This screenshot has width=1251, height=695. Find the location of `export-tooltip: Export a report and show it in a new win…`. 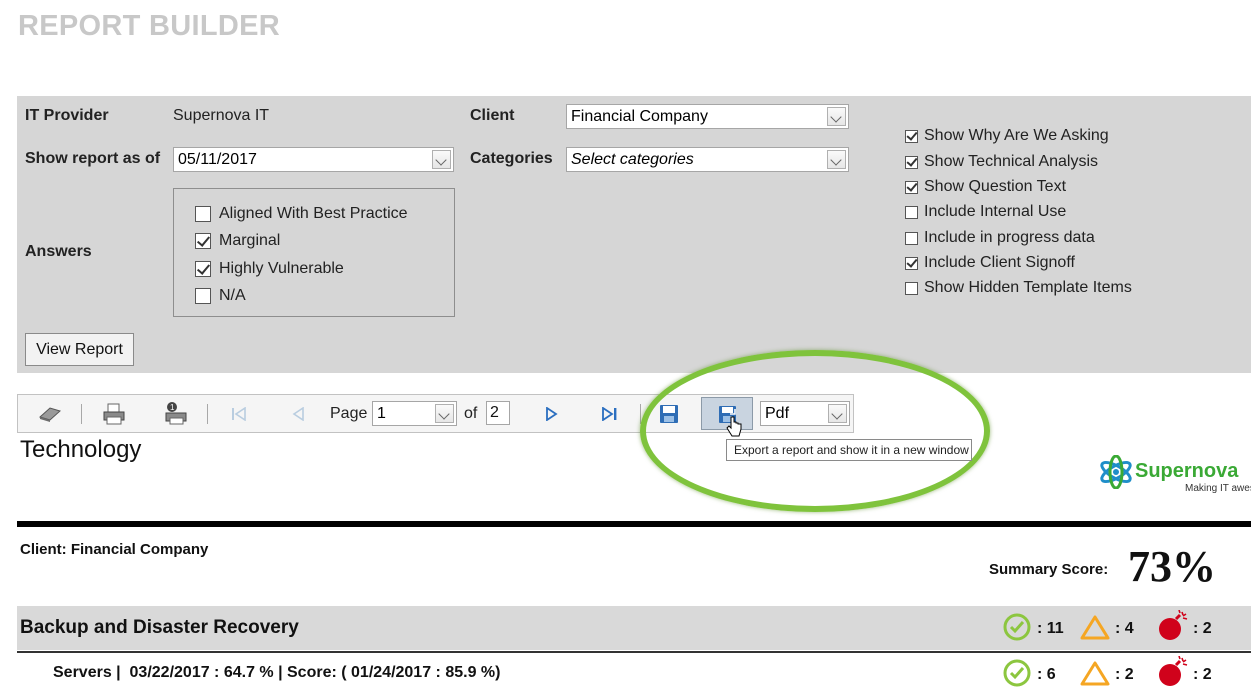

export-tooltip: Export a report and show it in a new win… is located at coordinates (849, 450).